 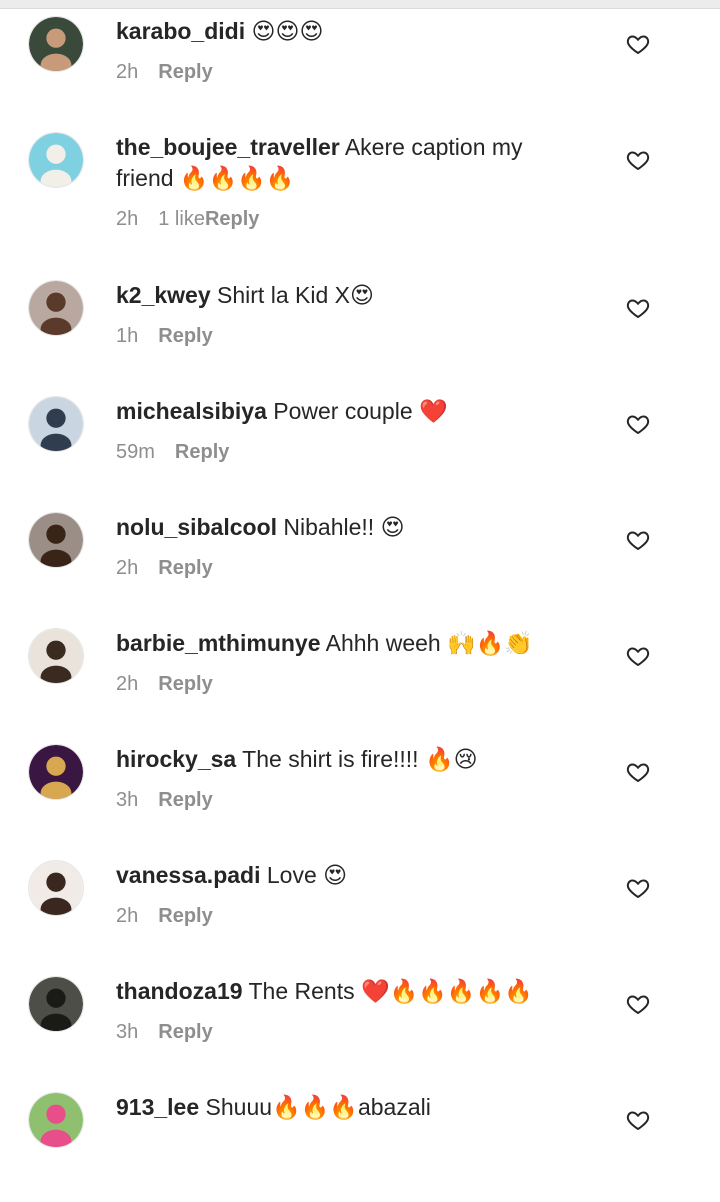 I want to click on comment-text: Love 😍, so click(x=304, y=875).